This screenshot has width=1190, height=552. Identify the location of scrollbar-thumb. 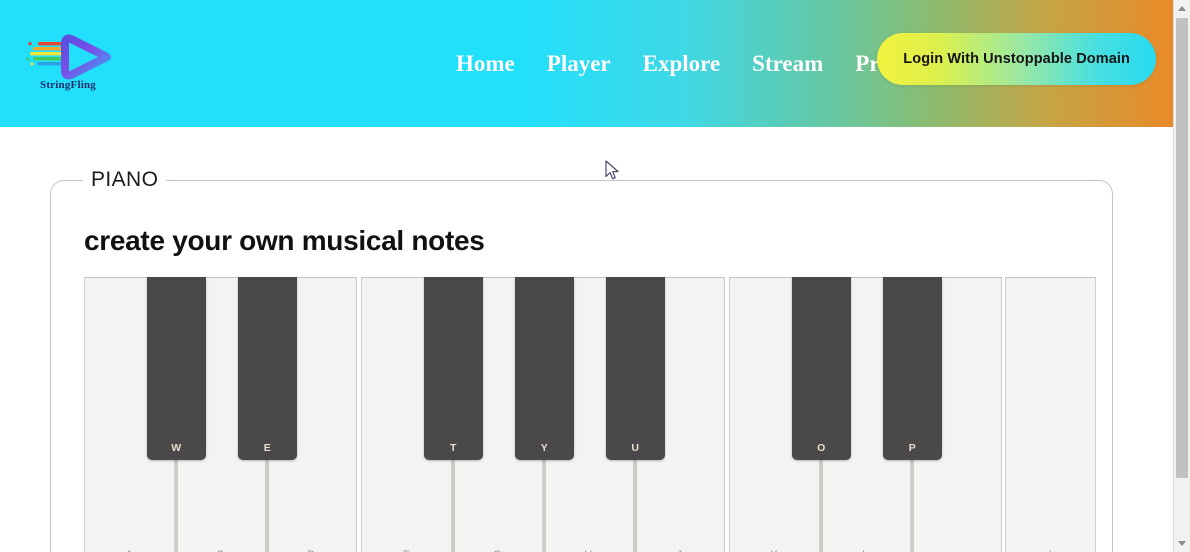
(1182, 248).